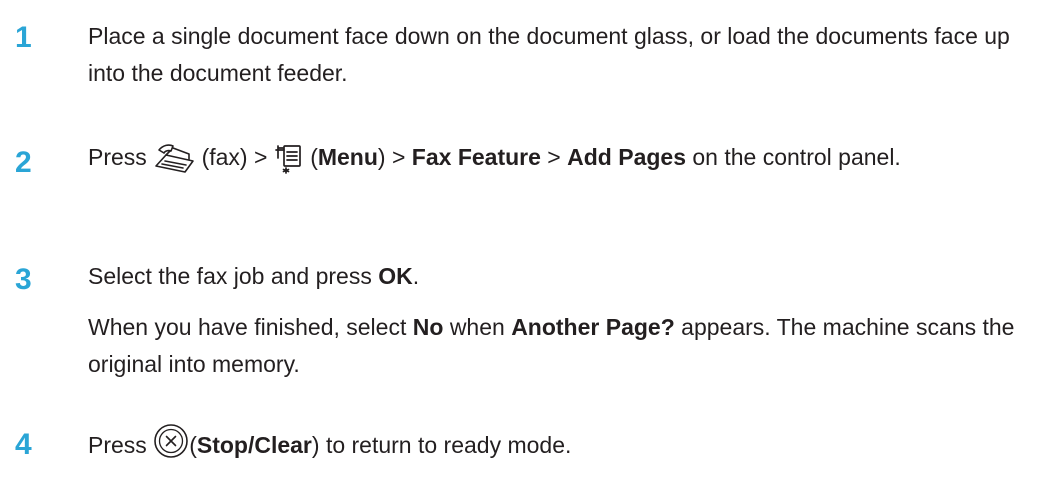  What do you see at coordinates (171, 446) in the screenshot?
I see `stop-clear-icon` at bounding box center [171, 446].